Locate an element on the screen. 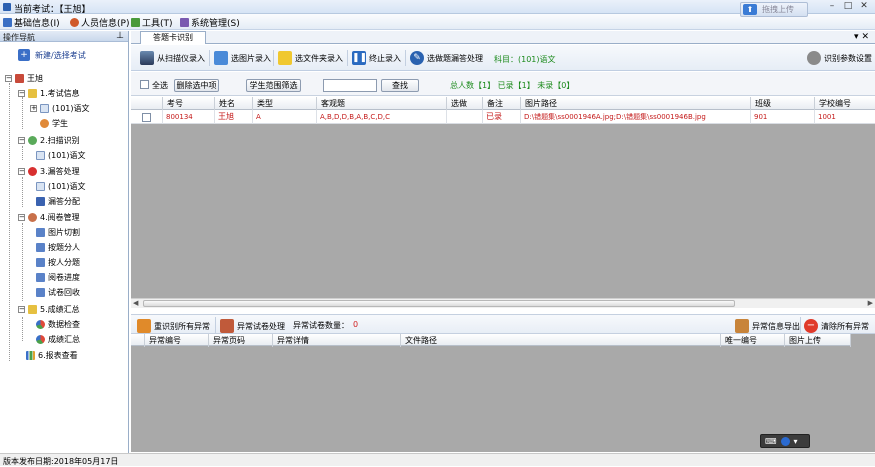 This screenshot has width=875, height=467. tree-scores: − 5.成绩汇总 is located at coordinates (49, 309).